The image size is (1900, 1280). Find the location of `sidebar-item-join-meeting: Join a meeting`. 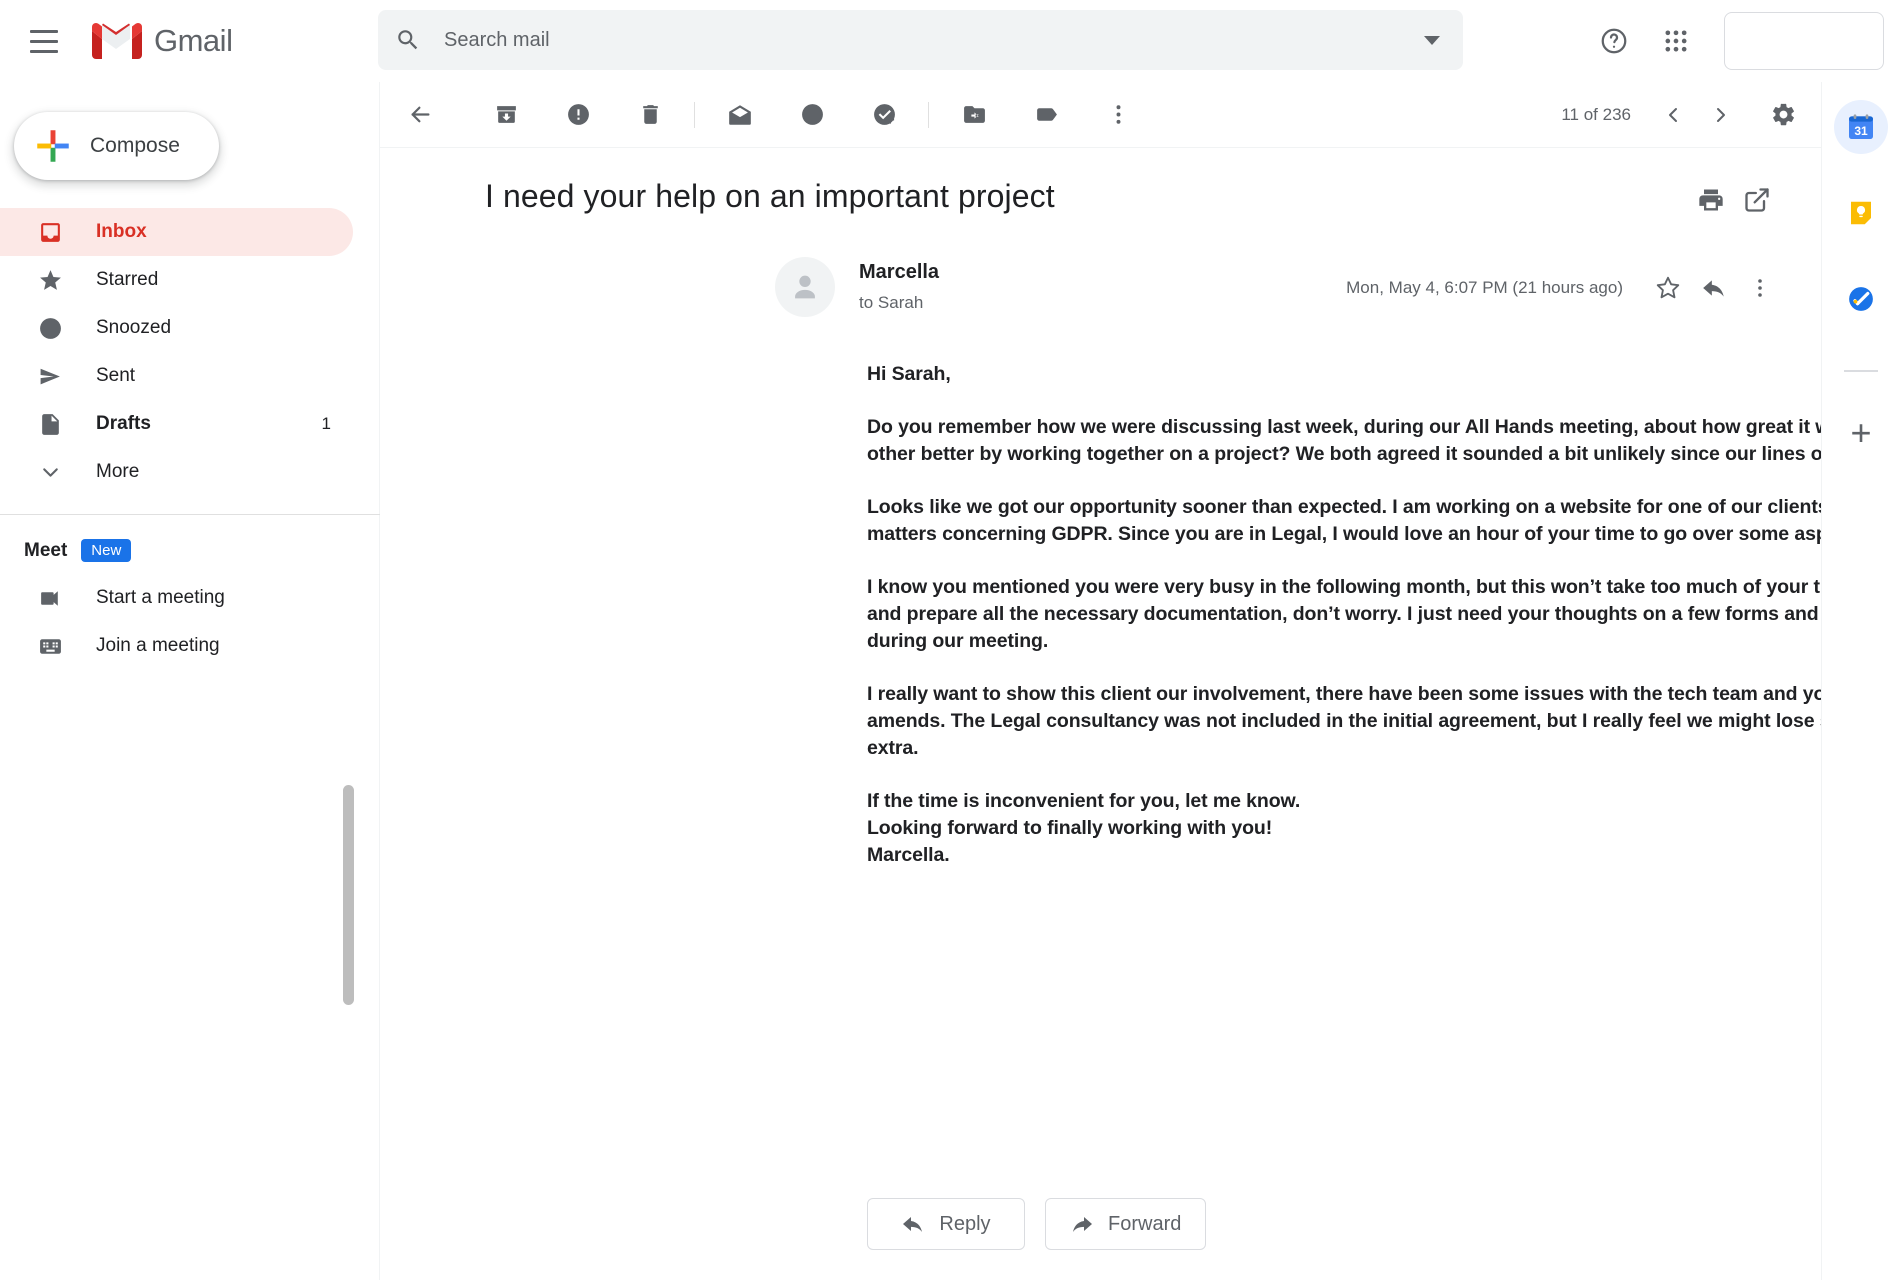

sidebar-item-join-meeting: Join a meeting is located at coordinates (189, 646).